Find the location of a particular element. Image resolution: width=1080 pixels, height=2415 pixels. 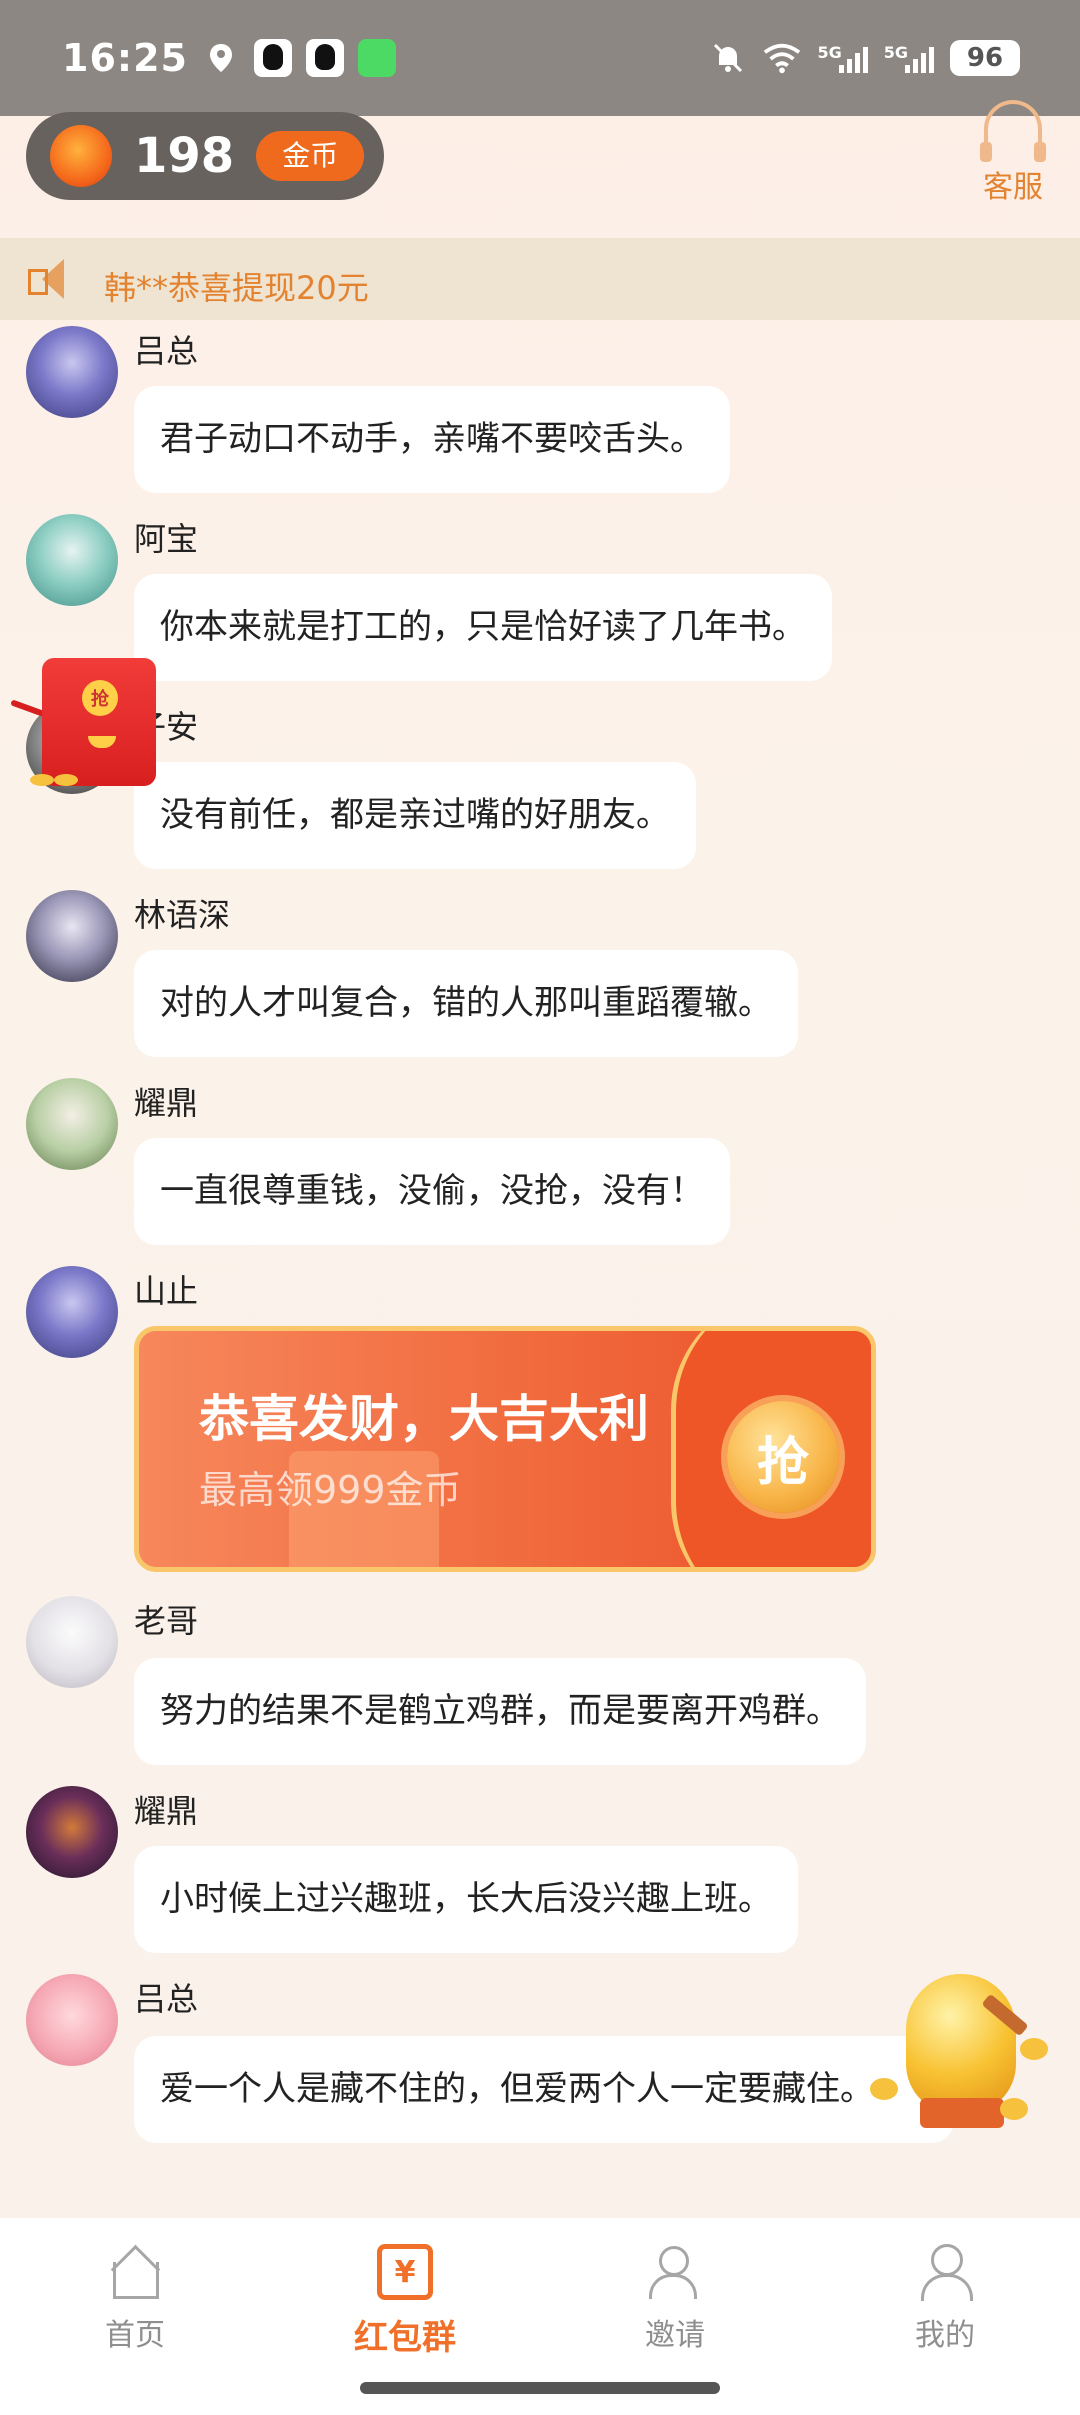

sender-name: 林语深 is located at coordinates (182, 915).